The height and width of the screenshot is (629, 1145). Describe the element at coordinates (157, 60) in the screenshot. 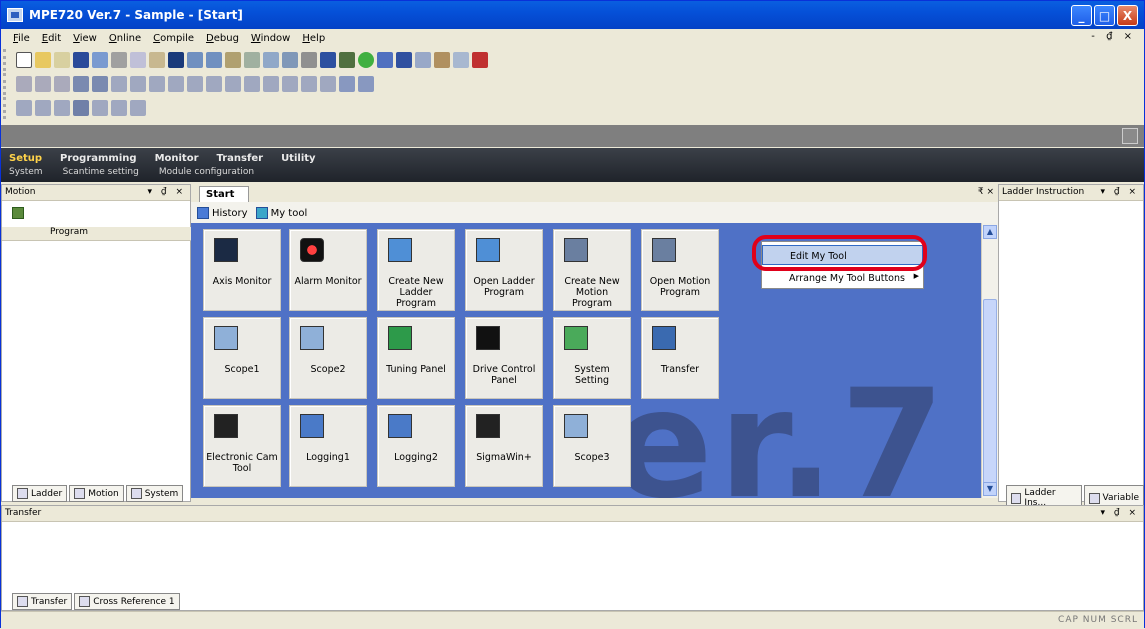

I see `paste-icon` at that location.